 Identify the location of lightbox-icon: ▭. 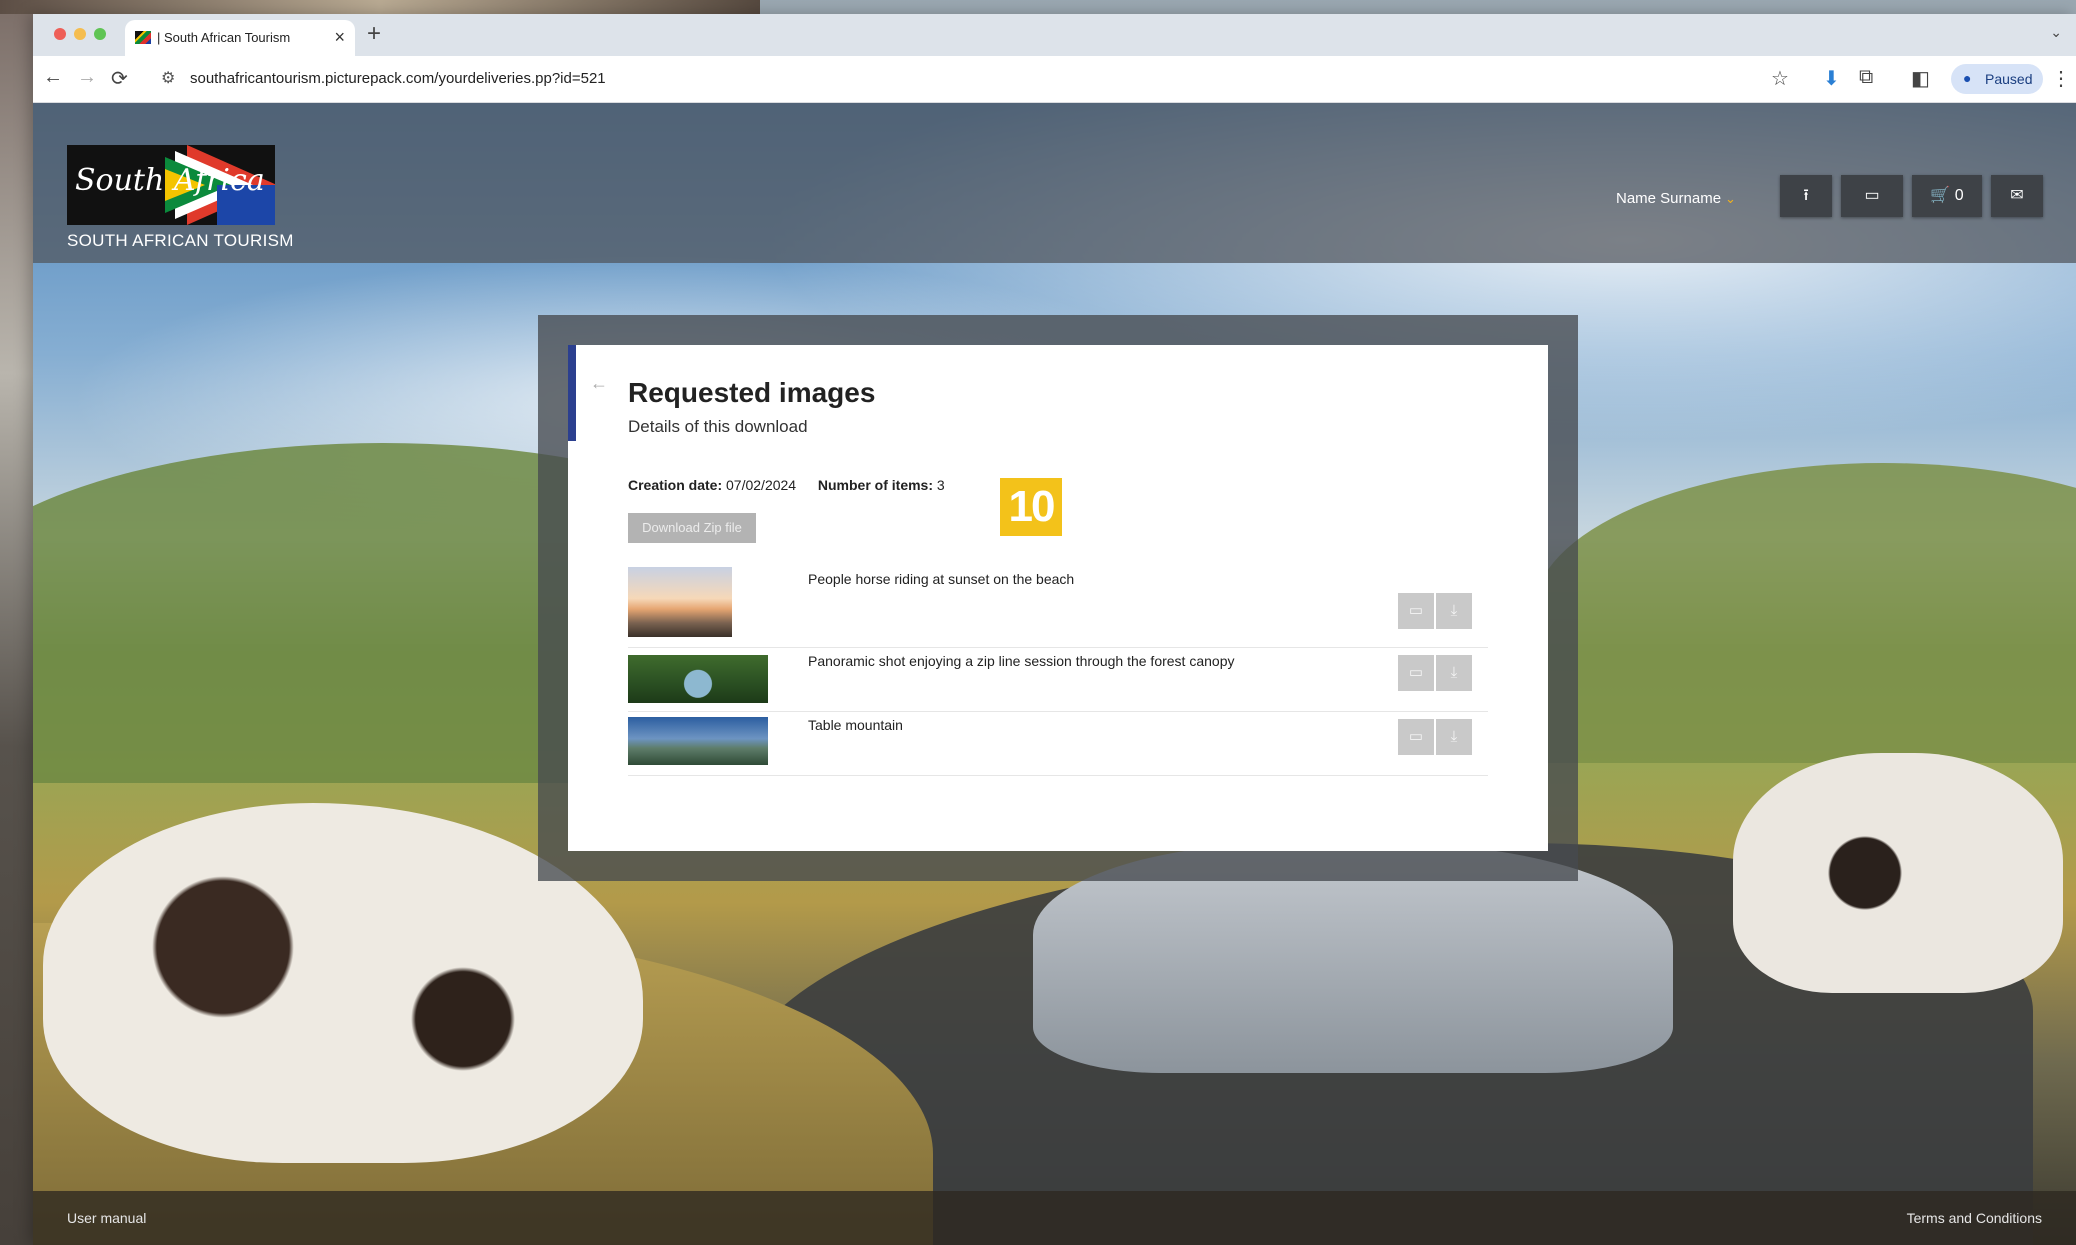
(1872, 195).